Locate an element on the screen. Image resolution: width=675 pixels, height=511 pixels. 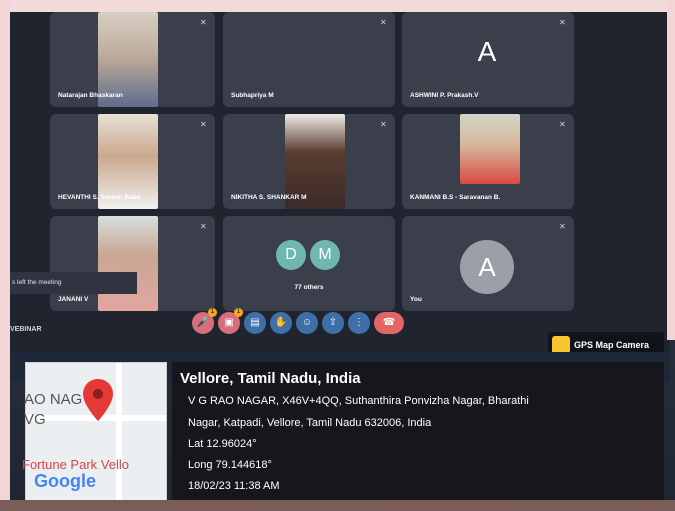
latitude: Lat 12.96024° is located at coordinates (222, 444).